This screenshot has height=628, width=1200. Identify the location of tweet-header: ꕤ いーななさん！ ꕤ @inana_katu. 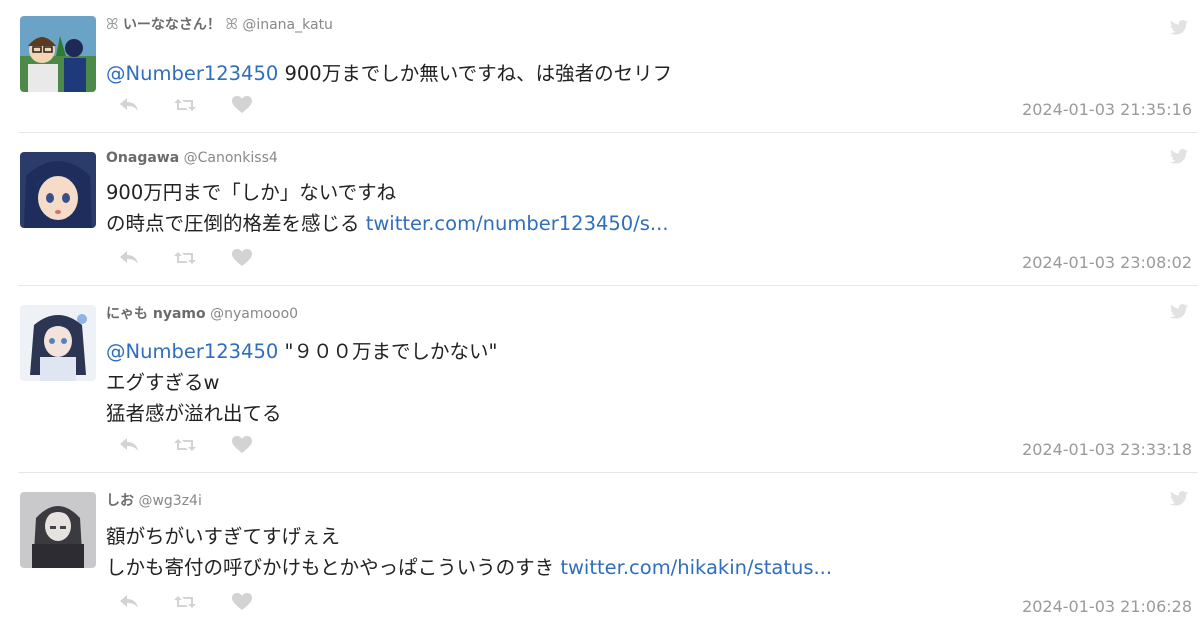
(219, 24).